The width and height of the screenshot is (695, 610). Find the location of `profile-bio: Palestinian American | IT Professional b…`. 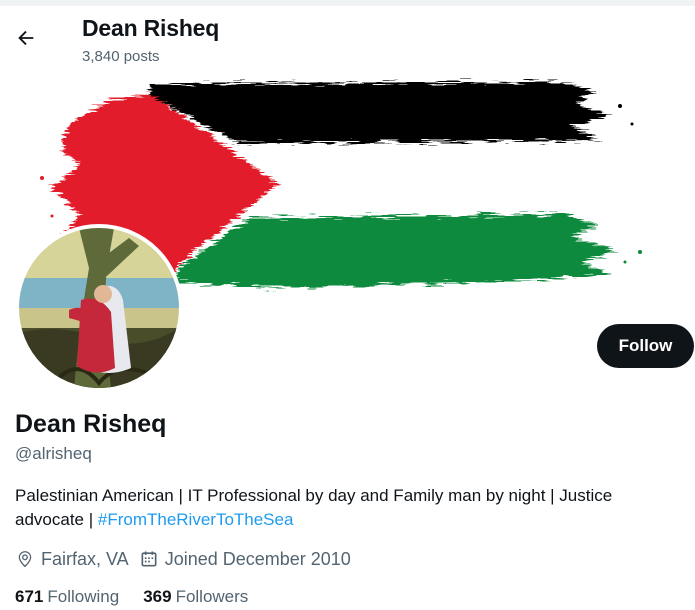

profile-bio: Palestinian American | IT Professional b… is located at coordinates (347, 508).